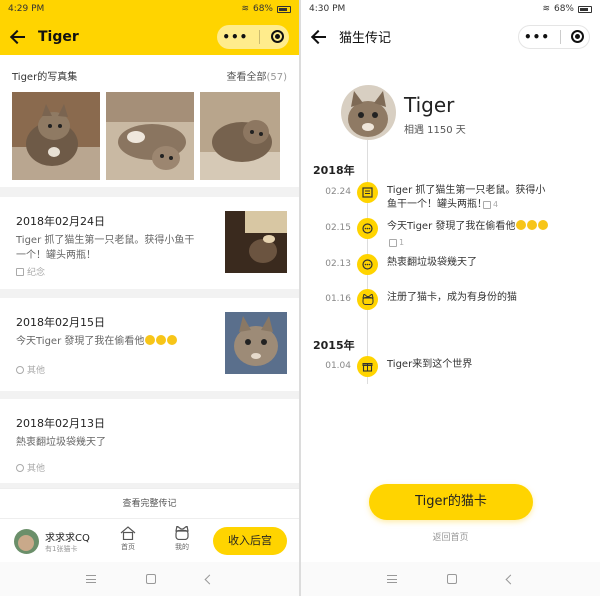 Image resolution: width=600 pixels, height=596 pixels. What do you see at coordinates (482, 263) in the screenshot?
I see `timeline-entry: 熱衷翻垃圾袋幾天了` at bounding box center [482, 263].